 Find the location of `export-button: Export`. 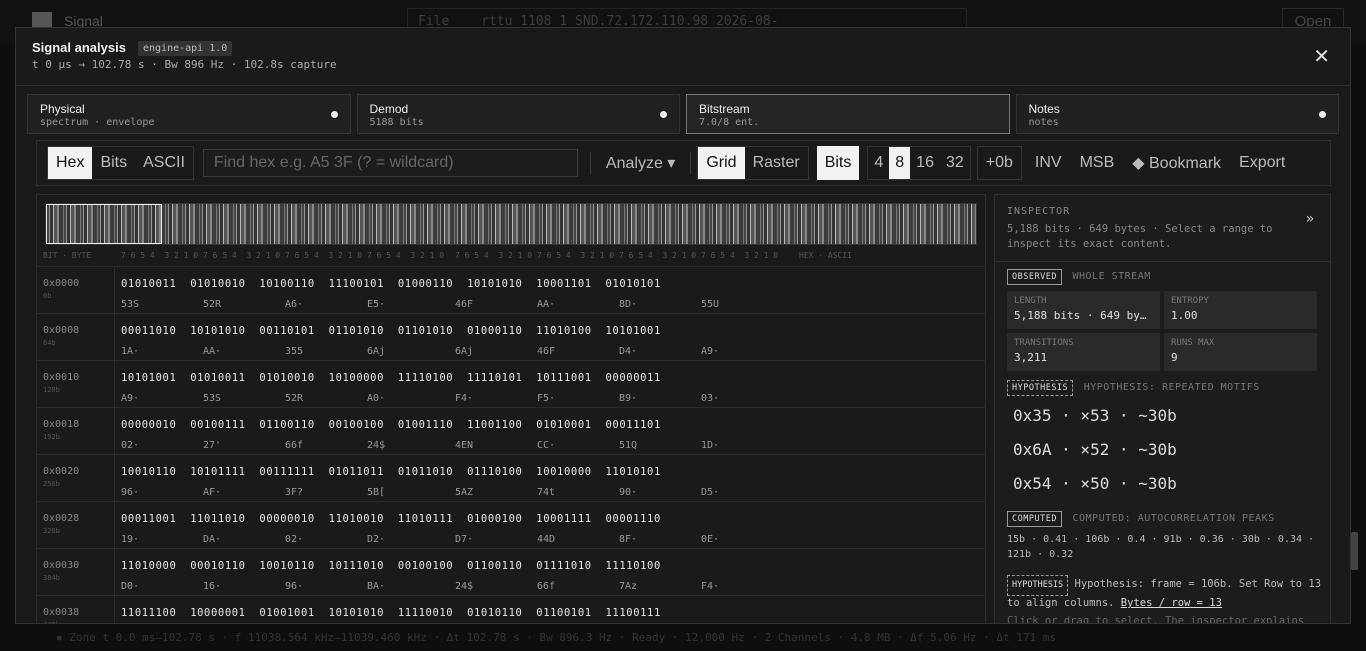

export-button: Export is located at coordinates (1262, 163).